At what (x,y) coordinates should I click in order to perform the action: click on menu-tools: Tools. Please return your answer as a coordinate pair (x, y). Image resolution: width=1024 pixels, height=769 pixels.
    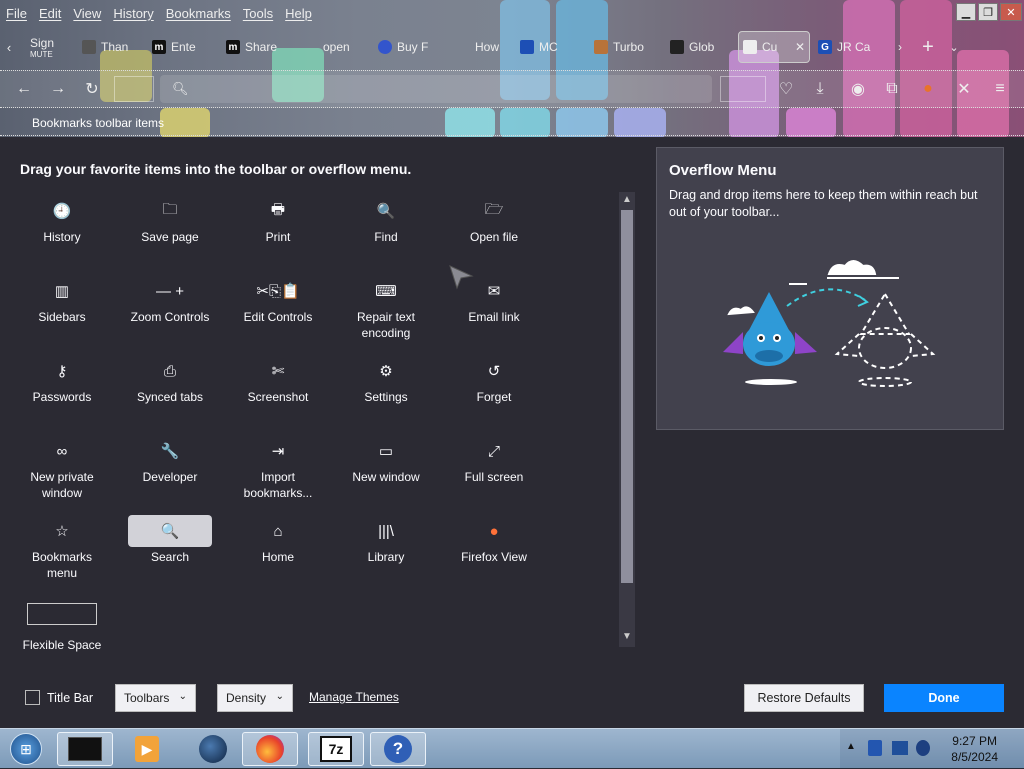
    Looking at the image, I should click on (258, 13).